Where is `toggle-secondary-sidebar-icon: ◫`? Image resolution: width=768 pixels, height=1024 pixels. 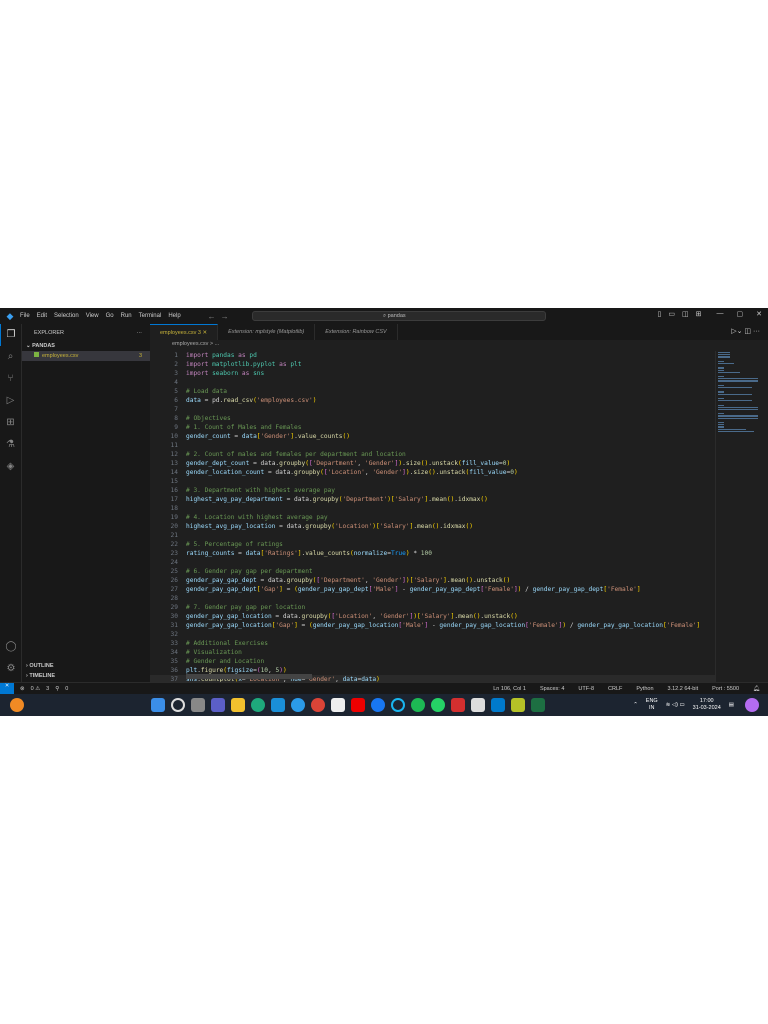
toggle-secondary-sidebar-icon: ◫ is located at coordinates (685, 314).